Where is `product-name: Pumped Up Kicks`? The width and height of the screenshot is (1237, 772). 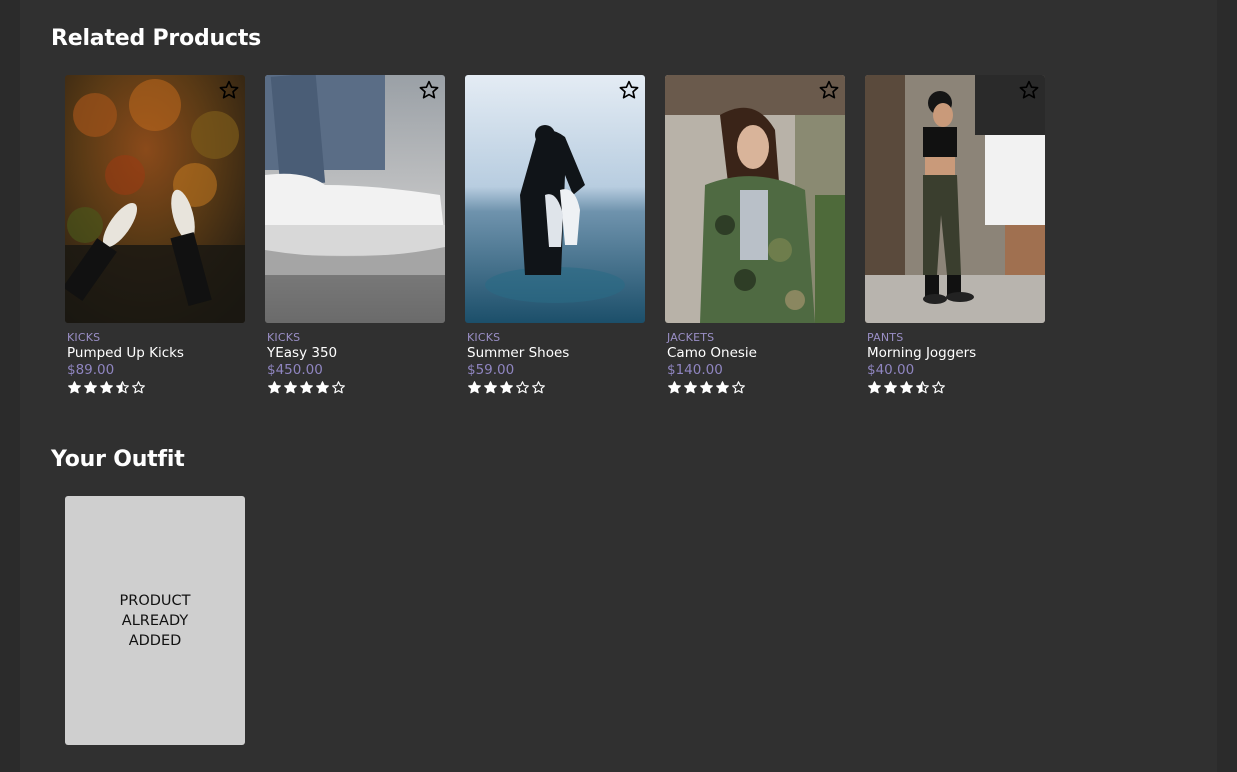
product-name: Pumped Up Kicks is located at coordinates (155, 353).